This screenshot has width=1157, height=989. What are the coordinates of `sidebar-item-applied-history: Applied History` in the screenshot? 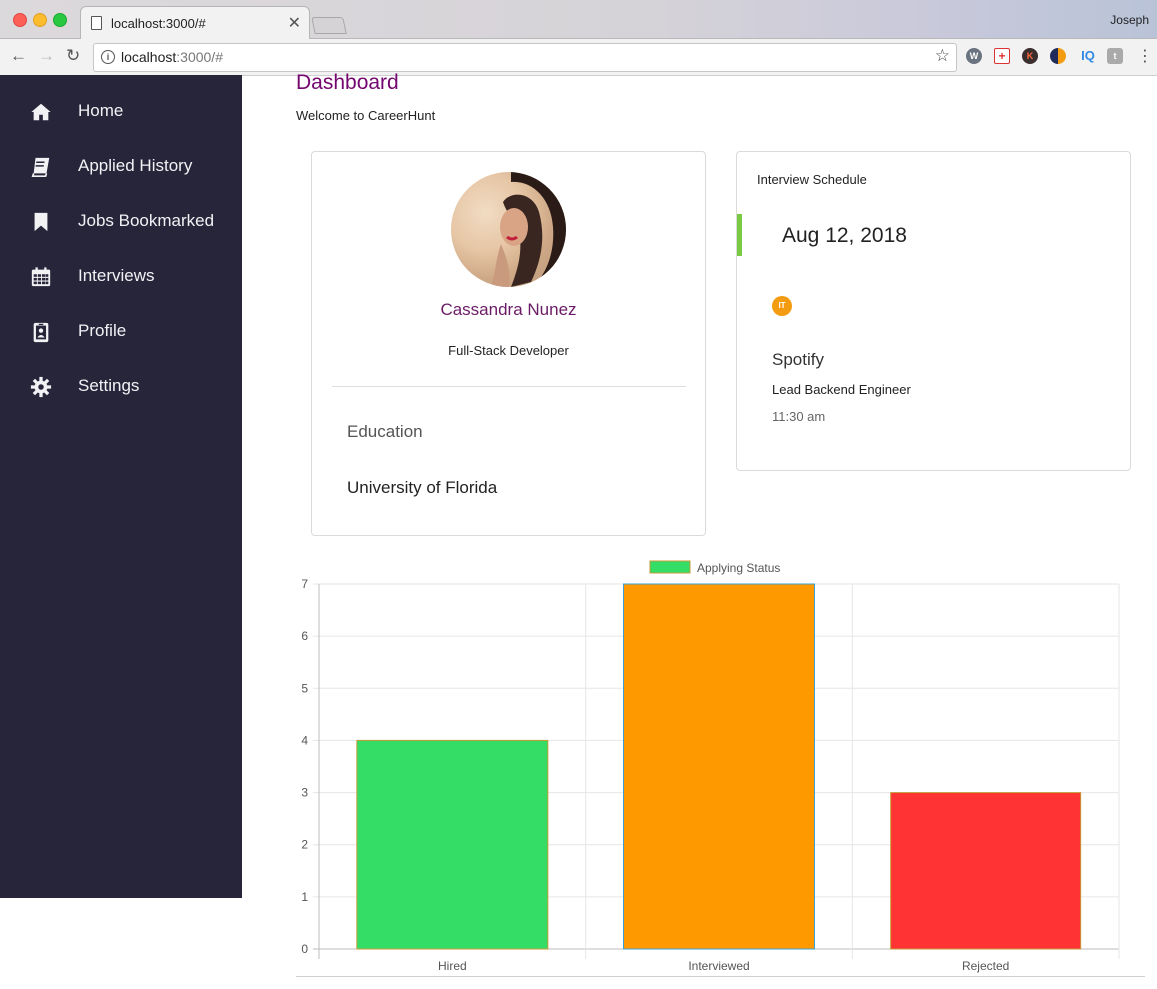 It's located at (121, 167).